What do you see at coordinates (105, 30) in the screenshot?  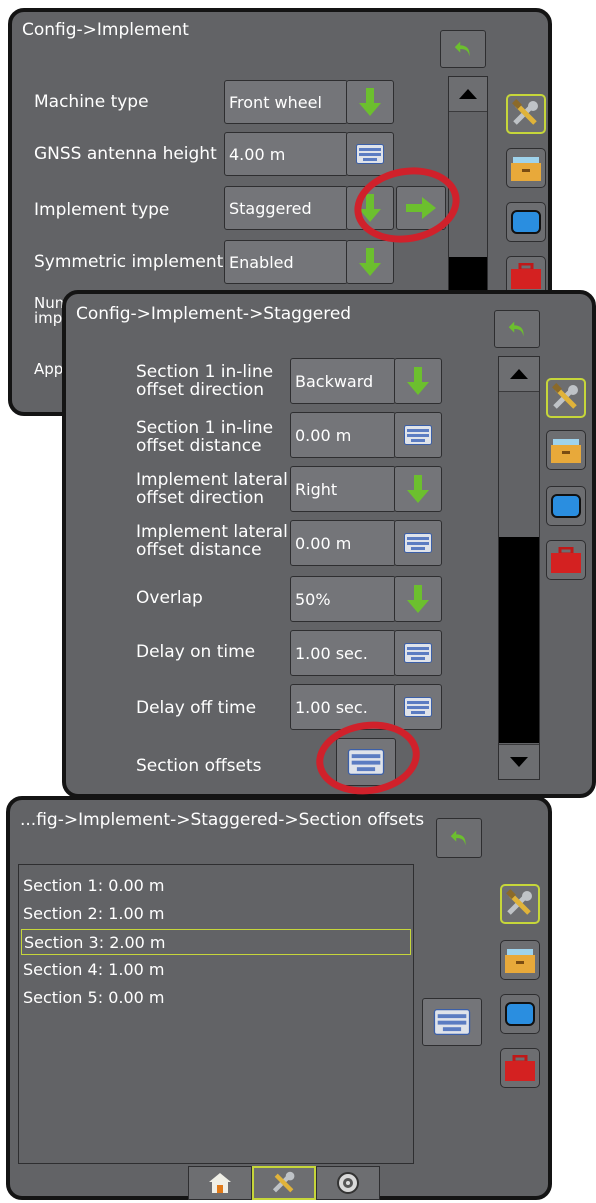 I see `screen-title: Config->Implement` at bounding box center [105, 30].